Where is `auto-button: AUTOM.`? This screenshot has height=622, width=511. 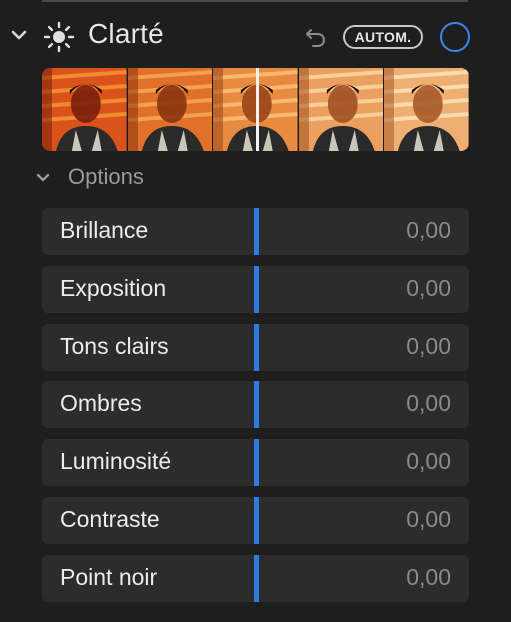
auto-button: AUTOM. is located at coordinates (383, 37).